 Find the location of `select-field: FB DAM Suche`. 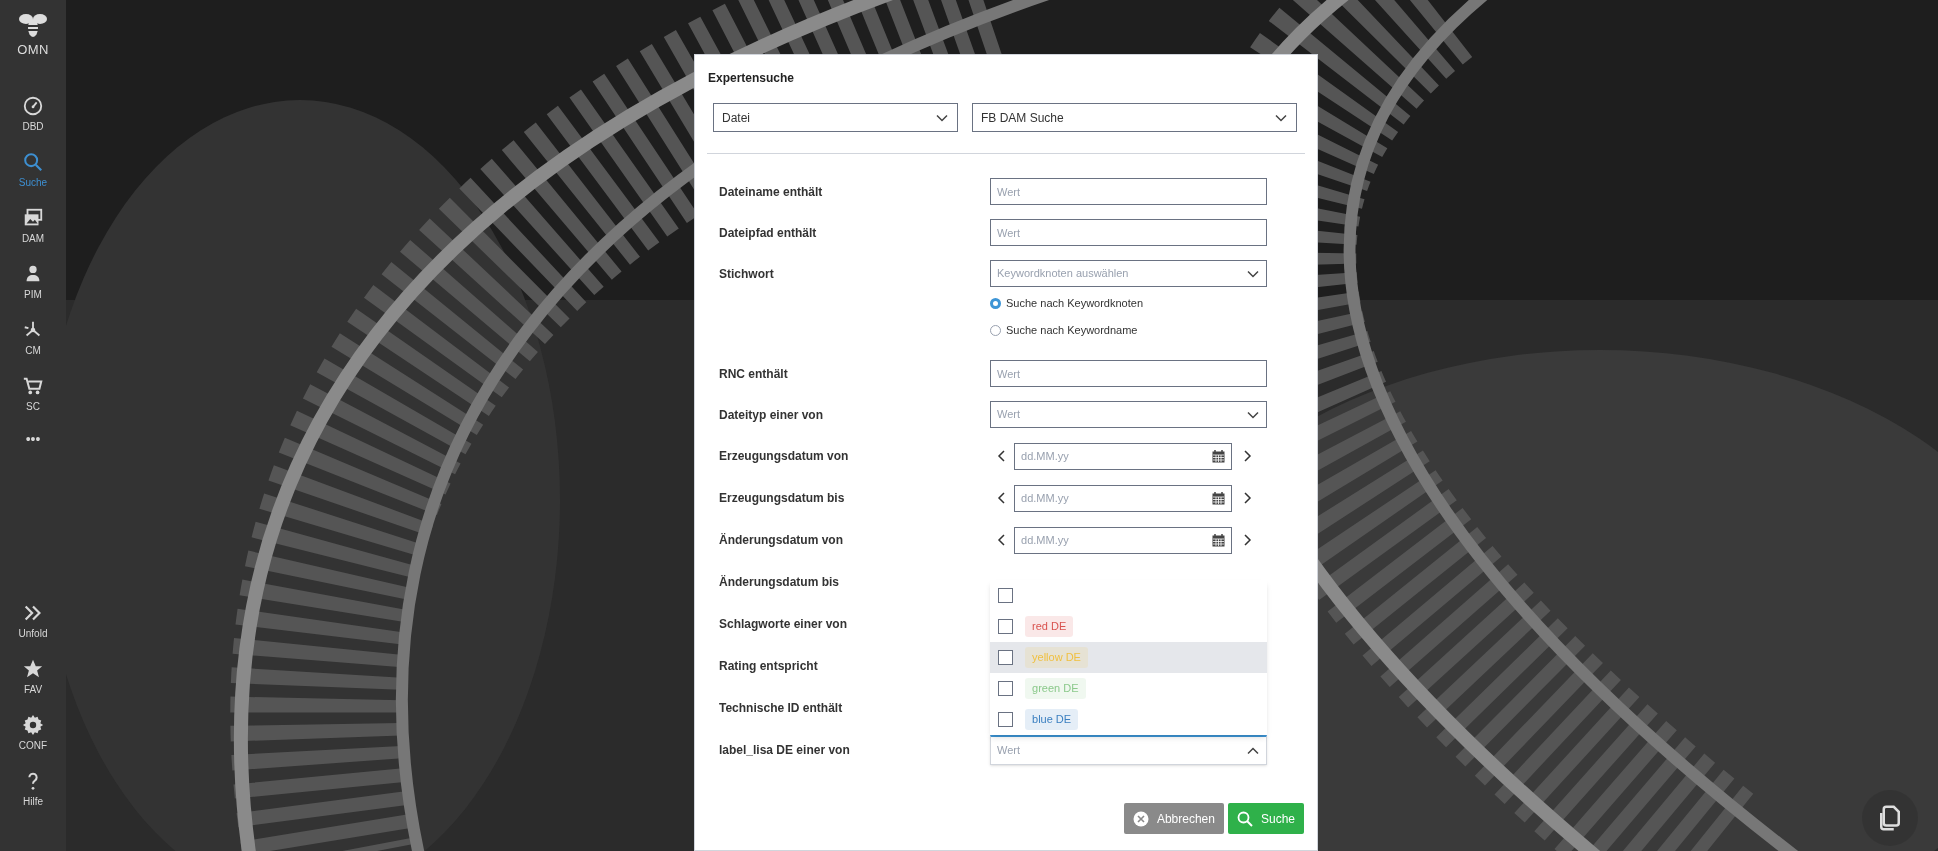

select-field: FB DAM Suche is located at coordinates (1134, 117).